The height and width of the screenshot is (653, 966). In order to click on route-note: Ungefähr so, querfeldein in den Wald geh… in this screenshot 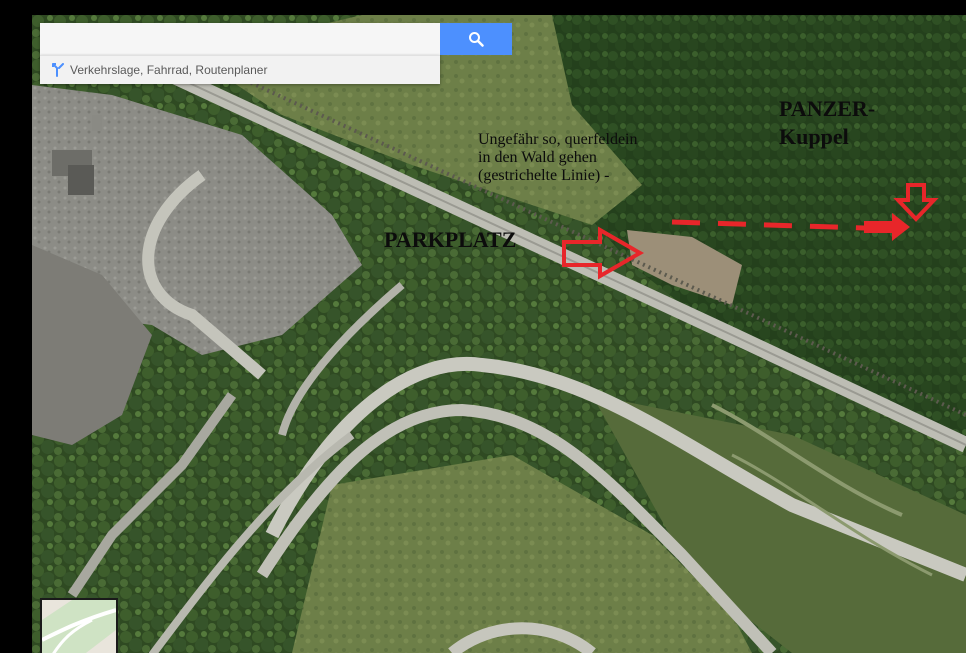, I will do `click(558, 158)`.